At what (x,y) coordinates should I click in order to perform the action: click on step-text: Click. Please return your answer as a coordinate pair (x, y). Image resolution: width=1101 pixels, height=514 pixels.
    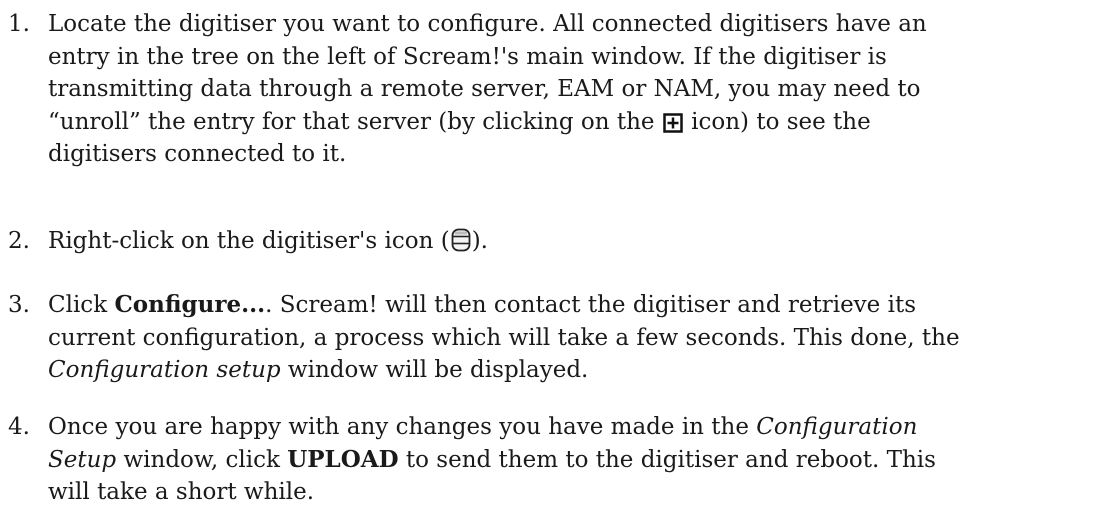
    Looking at the image, I should click on (81, 305).